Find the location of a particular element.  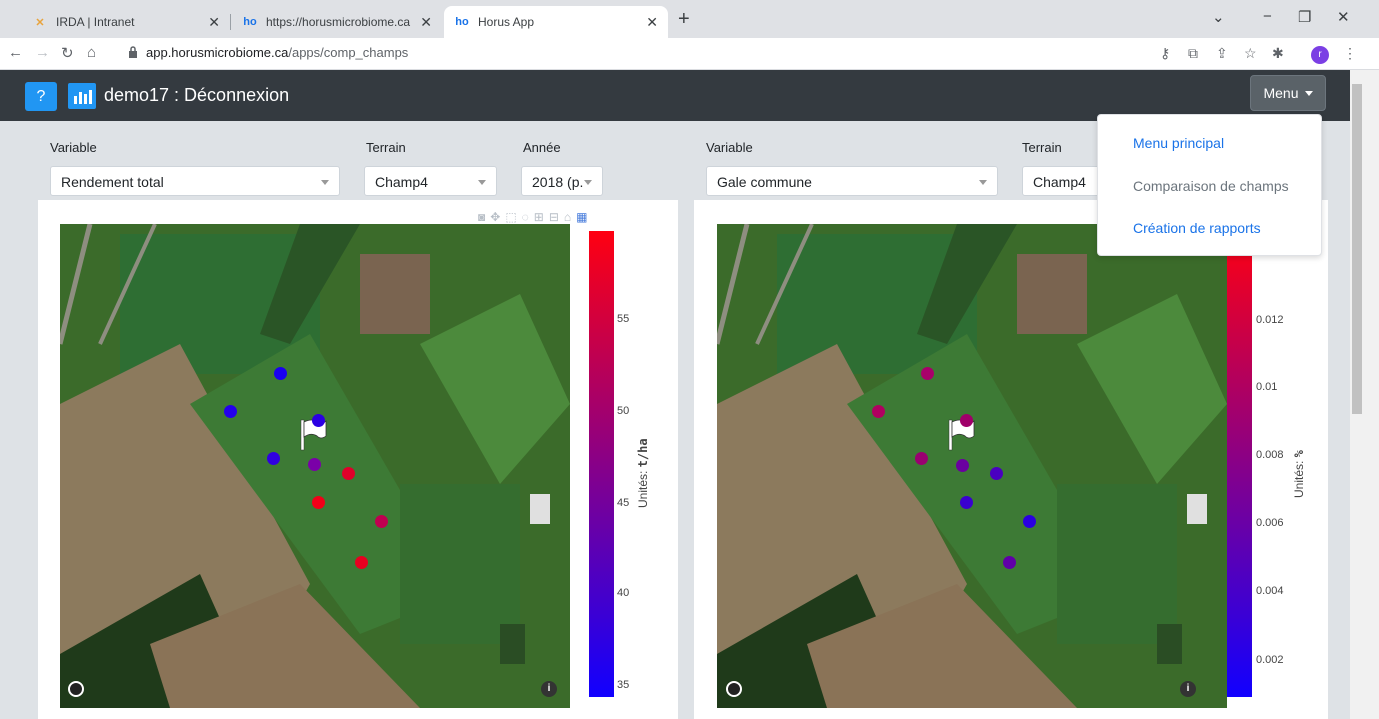

right-colorbar-tick: 0.008 is located at coordinates (1270, 455).